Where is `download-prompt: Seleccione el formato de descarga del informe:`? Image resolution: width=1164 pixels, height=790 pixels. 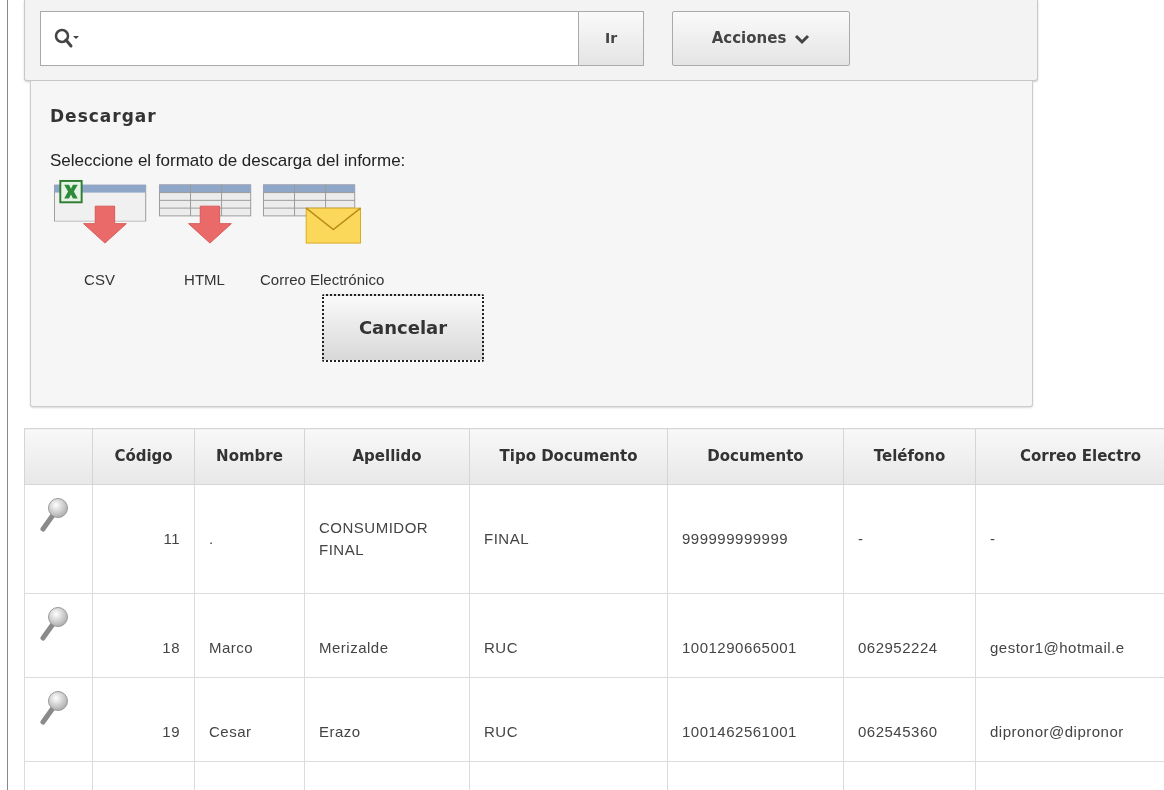
download-prompt: Seleccione el formato de descarga del informe: is located at coordinates (228, 160).